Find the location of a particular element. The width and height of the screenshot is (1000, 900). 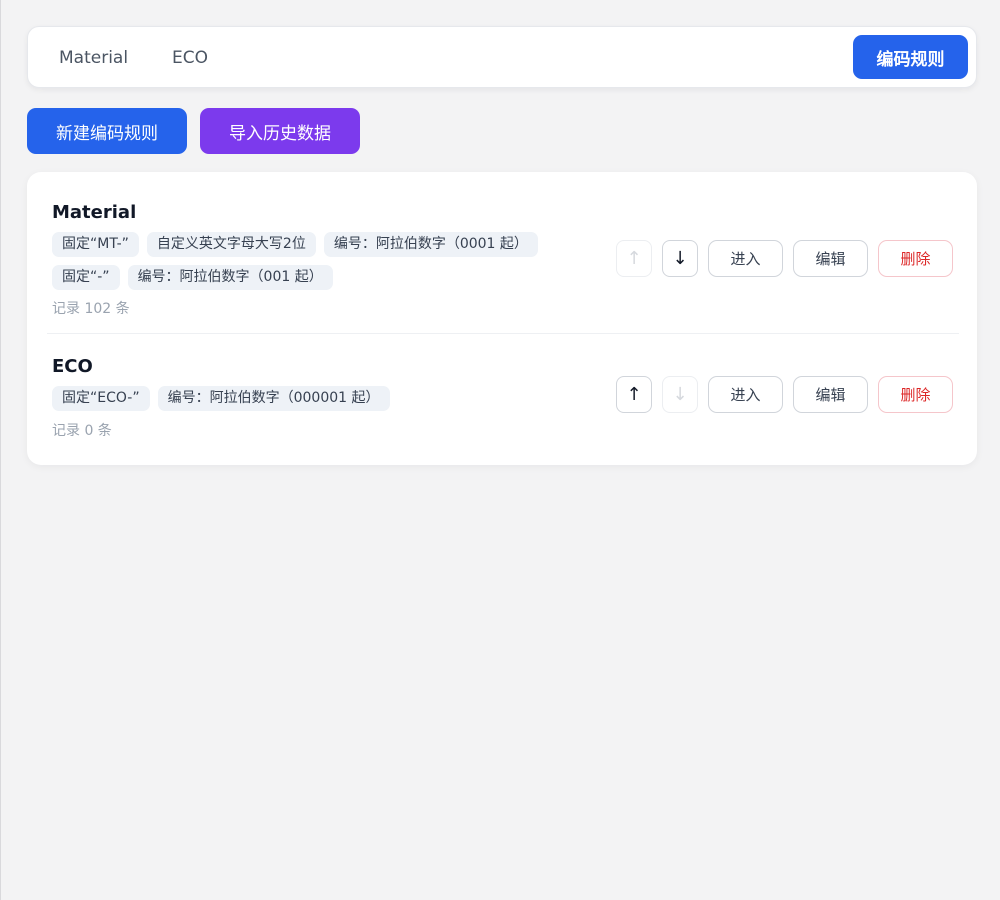

rule-name: Material is located at coordinates (94, 212).